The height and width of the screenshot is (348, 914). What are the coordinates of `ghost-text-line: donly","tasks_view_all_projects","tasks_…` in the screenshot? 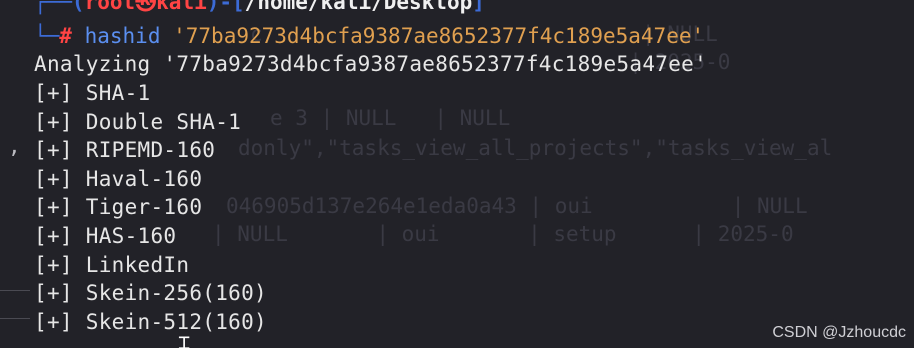 It's located at (535, 148).